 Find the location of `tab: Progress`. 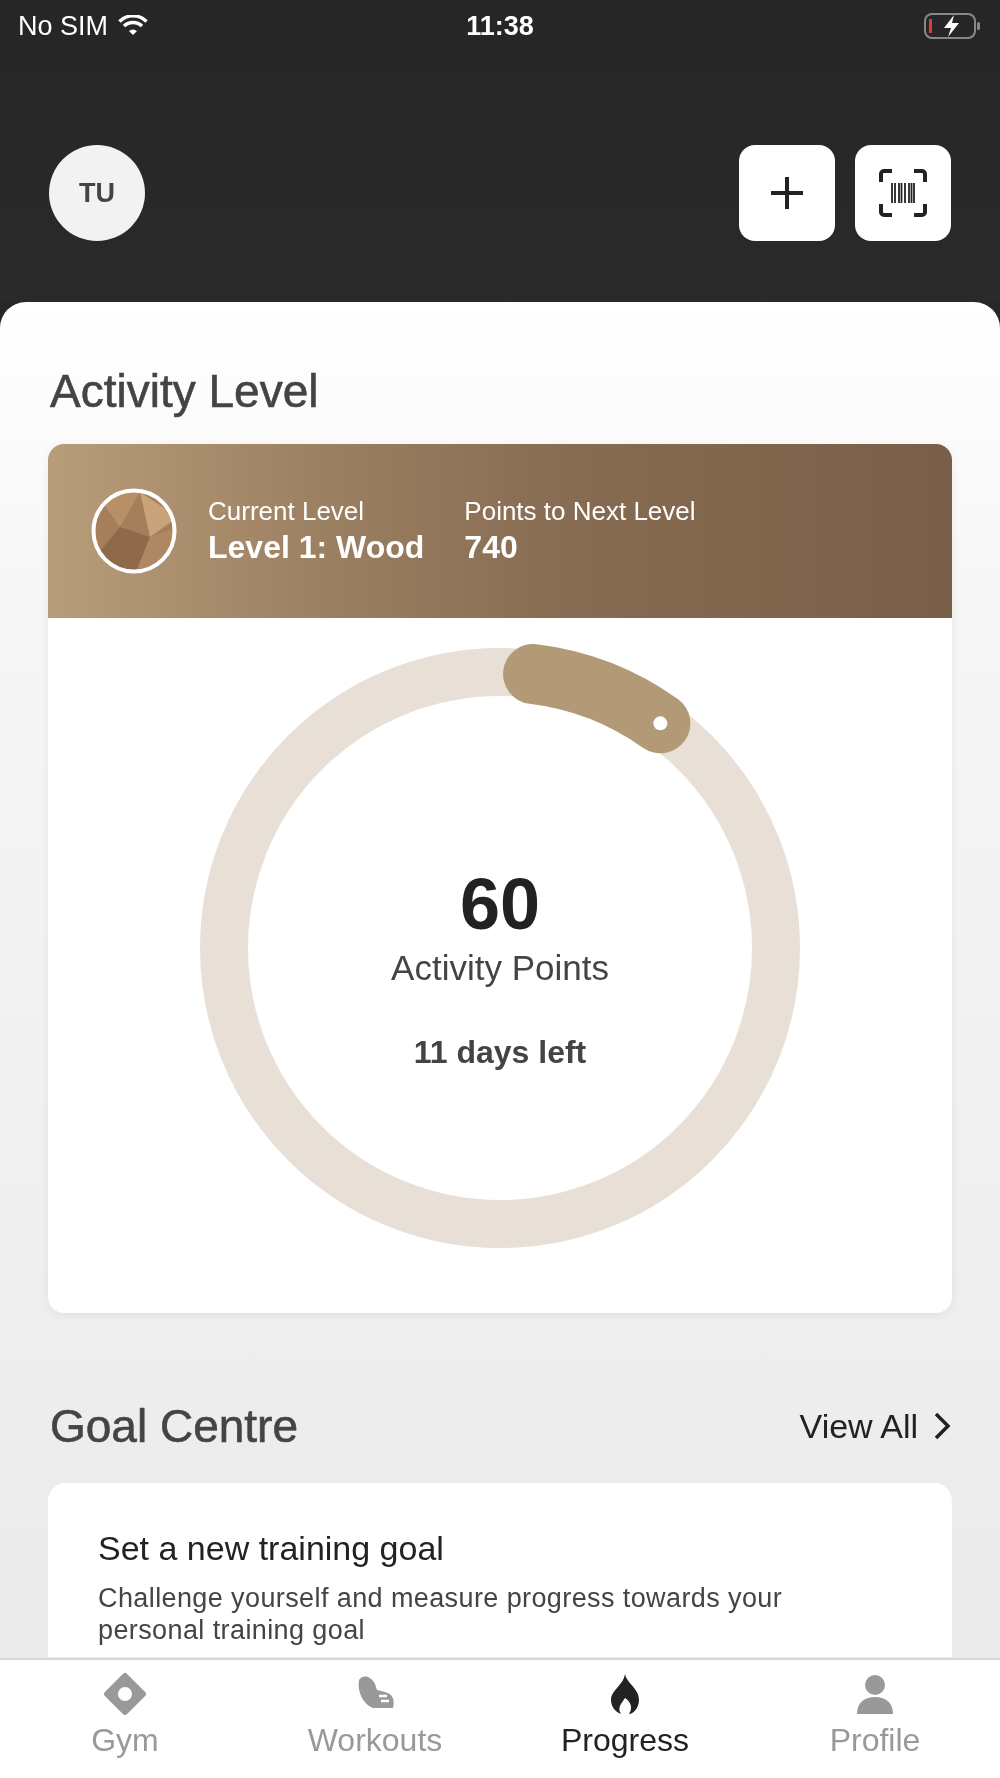

tab: Progress is located at coordinates (625, 1719).